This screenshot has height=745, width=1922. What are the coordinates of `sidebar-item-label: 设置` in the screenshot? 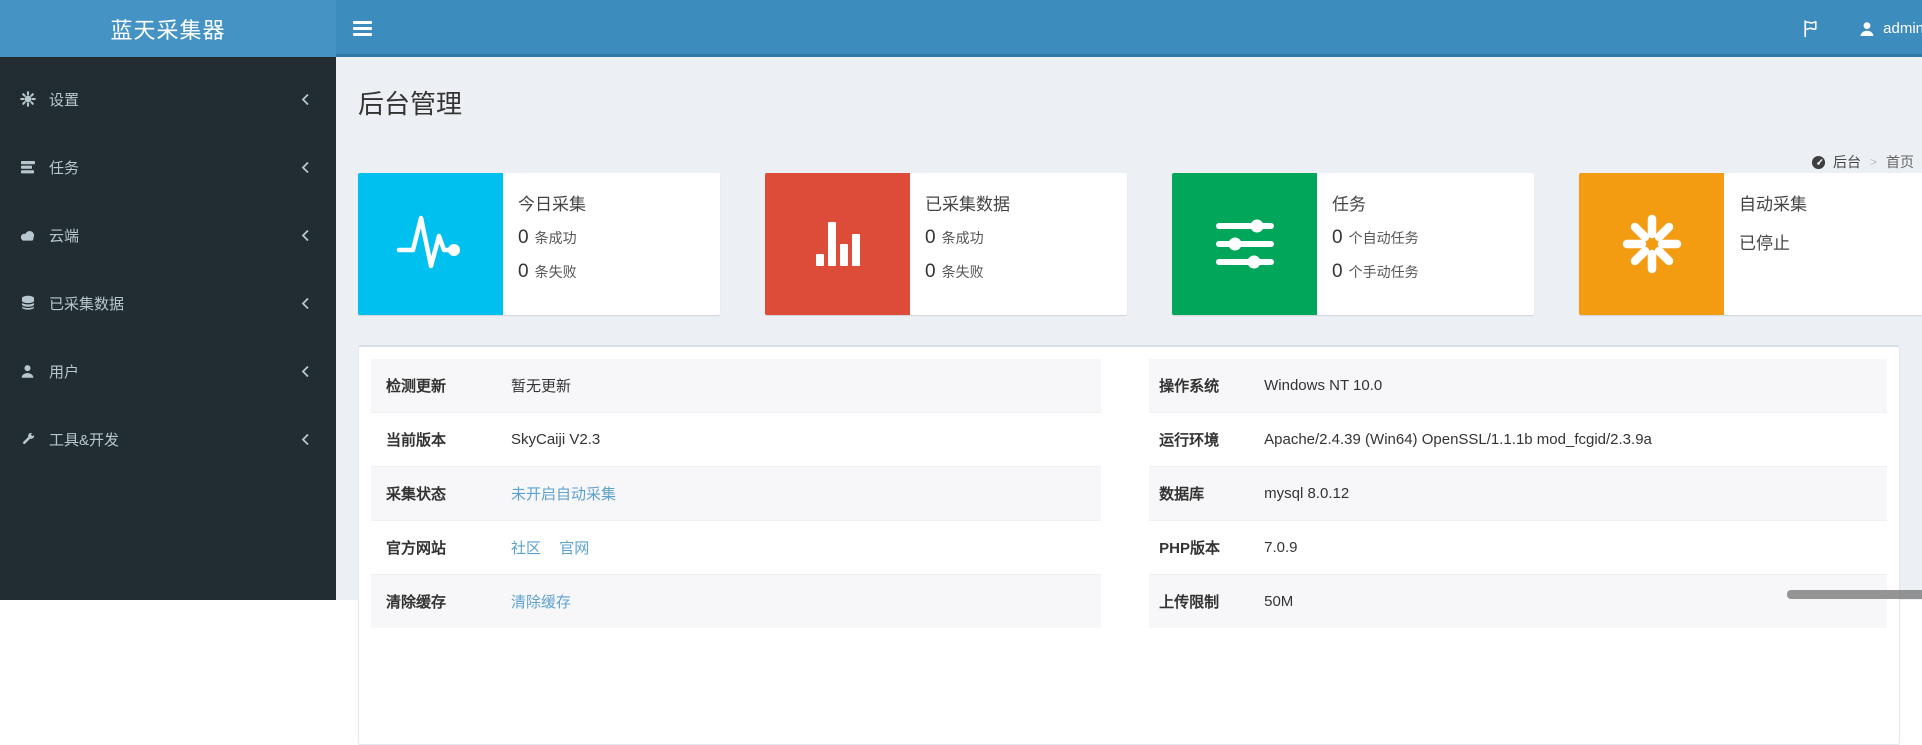 It's located at (64, 100).